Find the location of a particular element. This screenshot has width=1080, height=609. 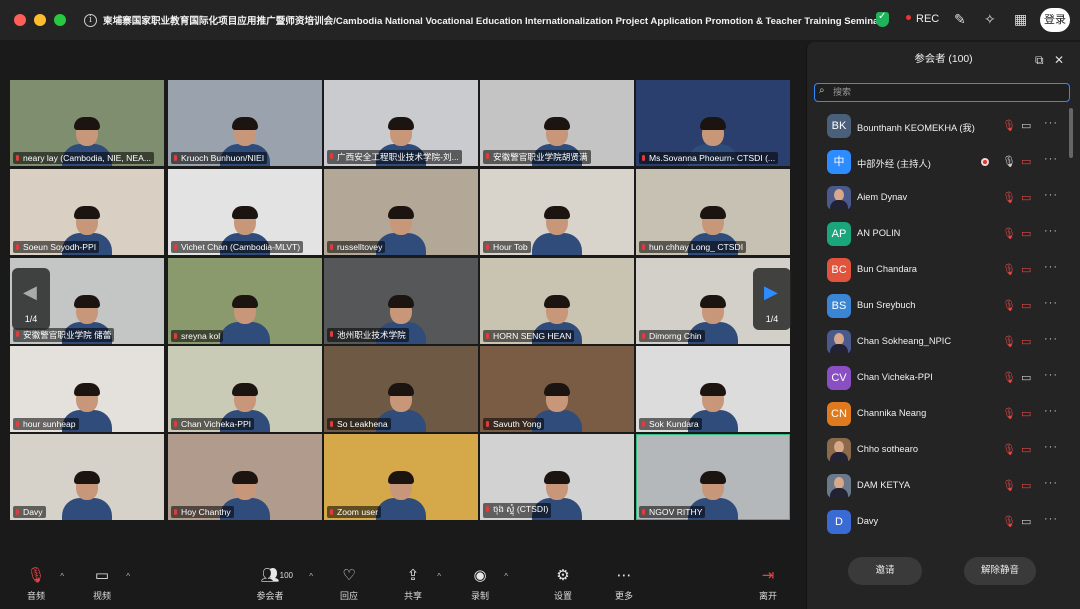

participant-row: D Davy 🎙︎ ▭ ··· is located at coordinates (936, 522).